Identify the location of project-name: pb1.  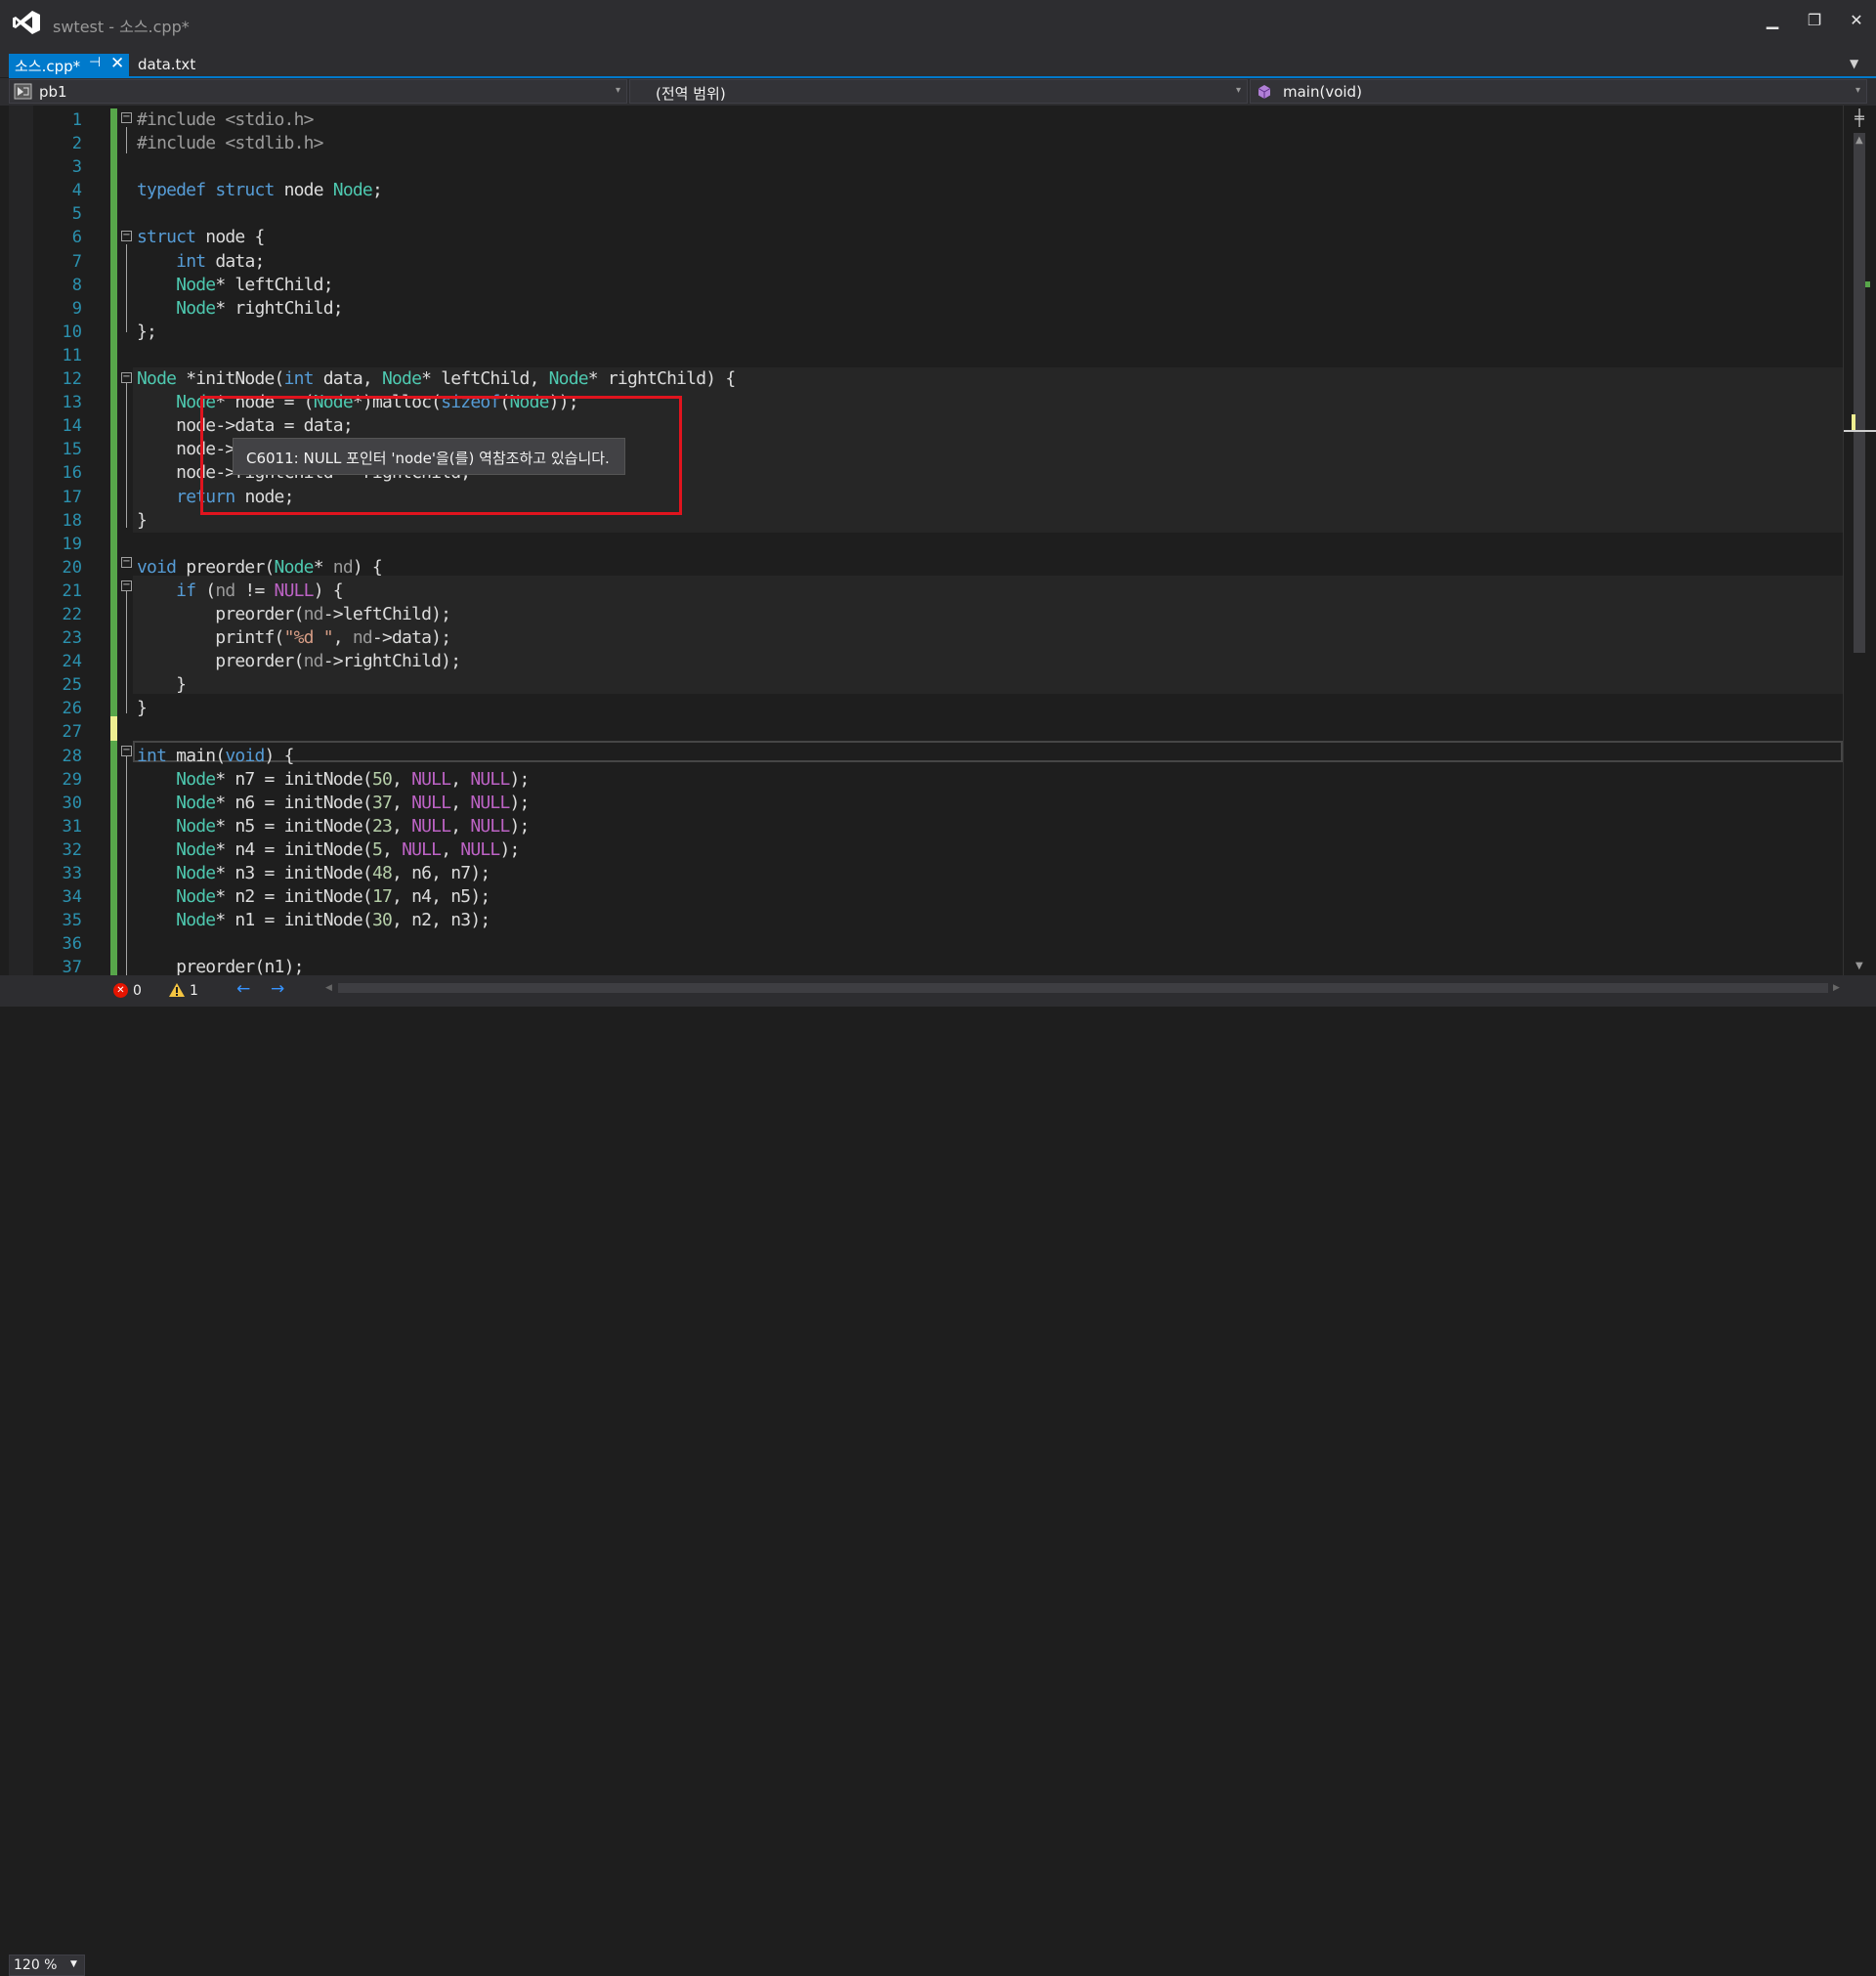
(53, 92).